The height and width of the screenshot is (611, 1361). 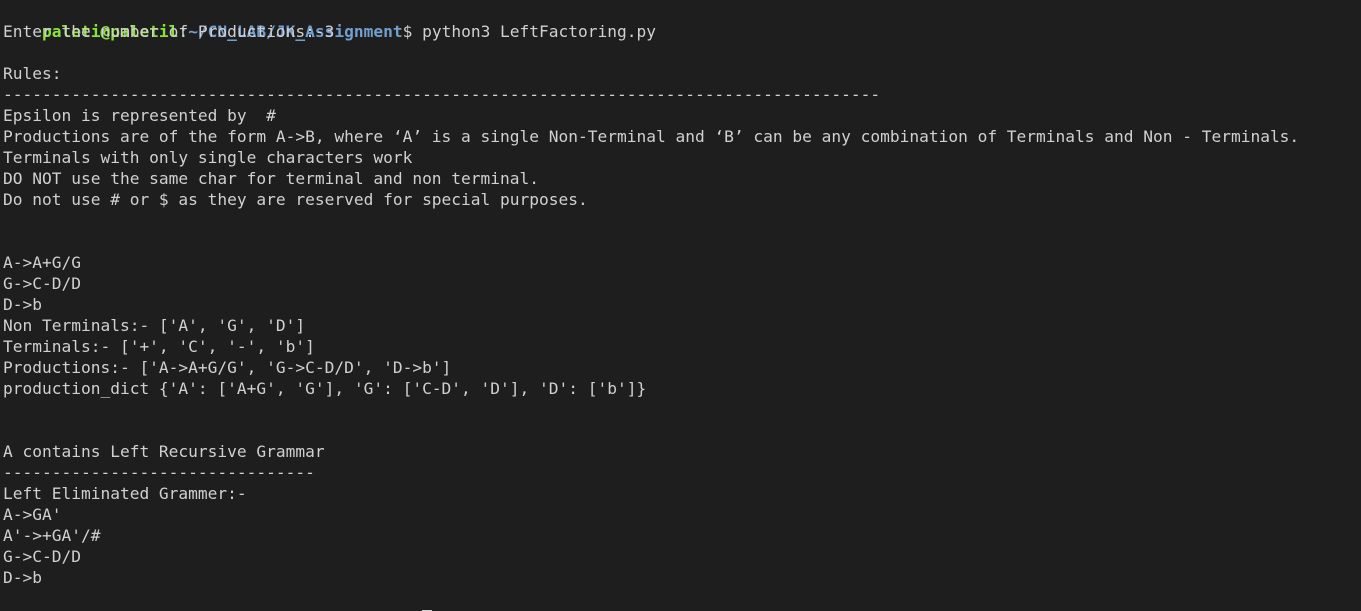 I want to click on output-line: A->A+G/G, so click(x=42, y=262).